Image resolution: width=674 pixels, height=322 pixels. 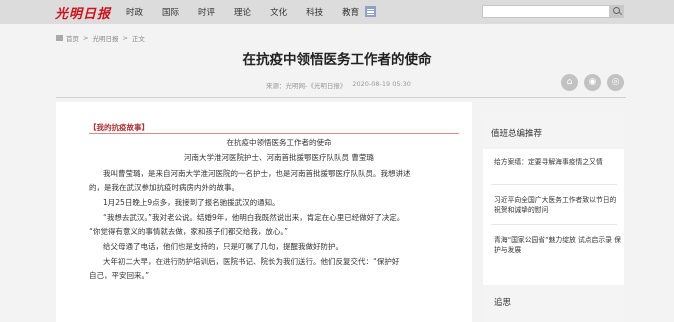 What do you see at coordinates (617, 11) in the screenshot?
I see `search-icon` at bounding box center [617, 11].